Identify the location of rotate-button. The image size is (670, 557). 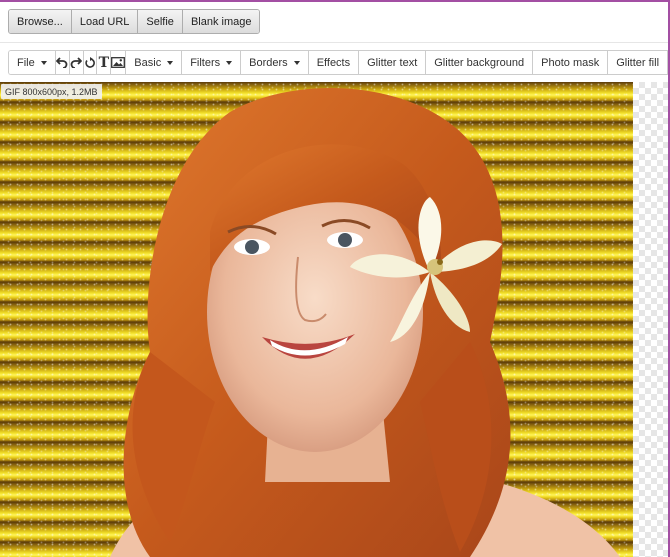
(90, 62).